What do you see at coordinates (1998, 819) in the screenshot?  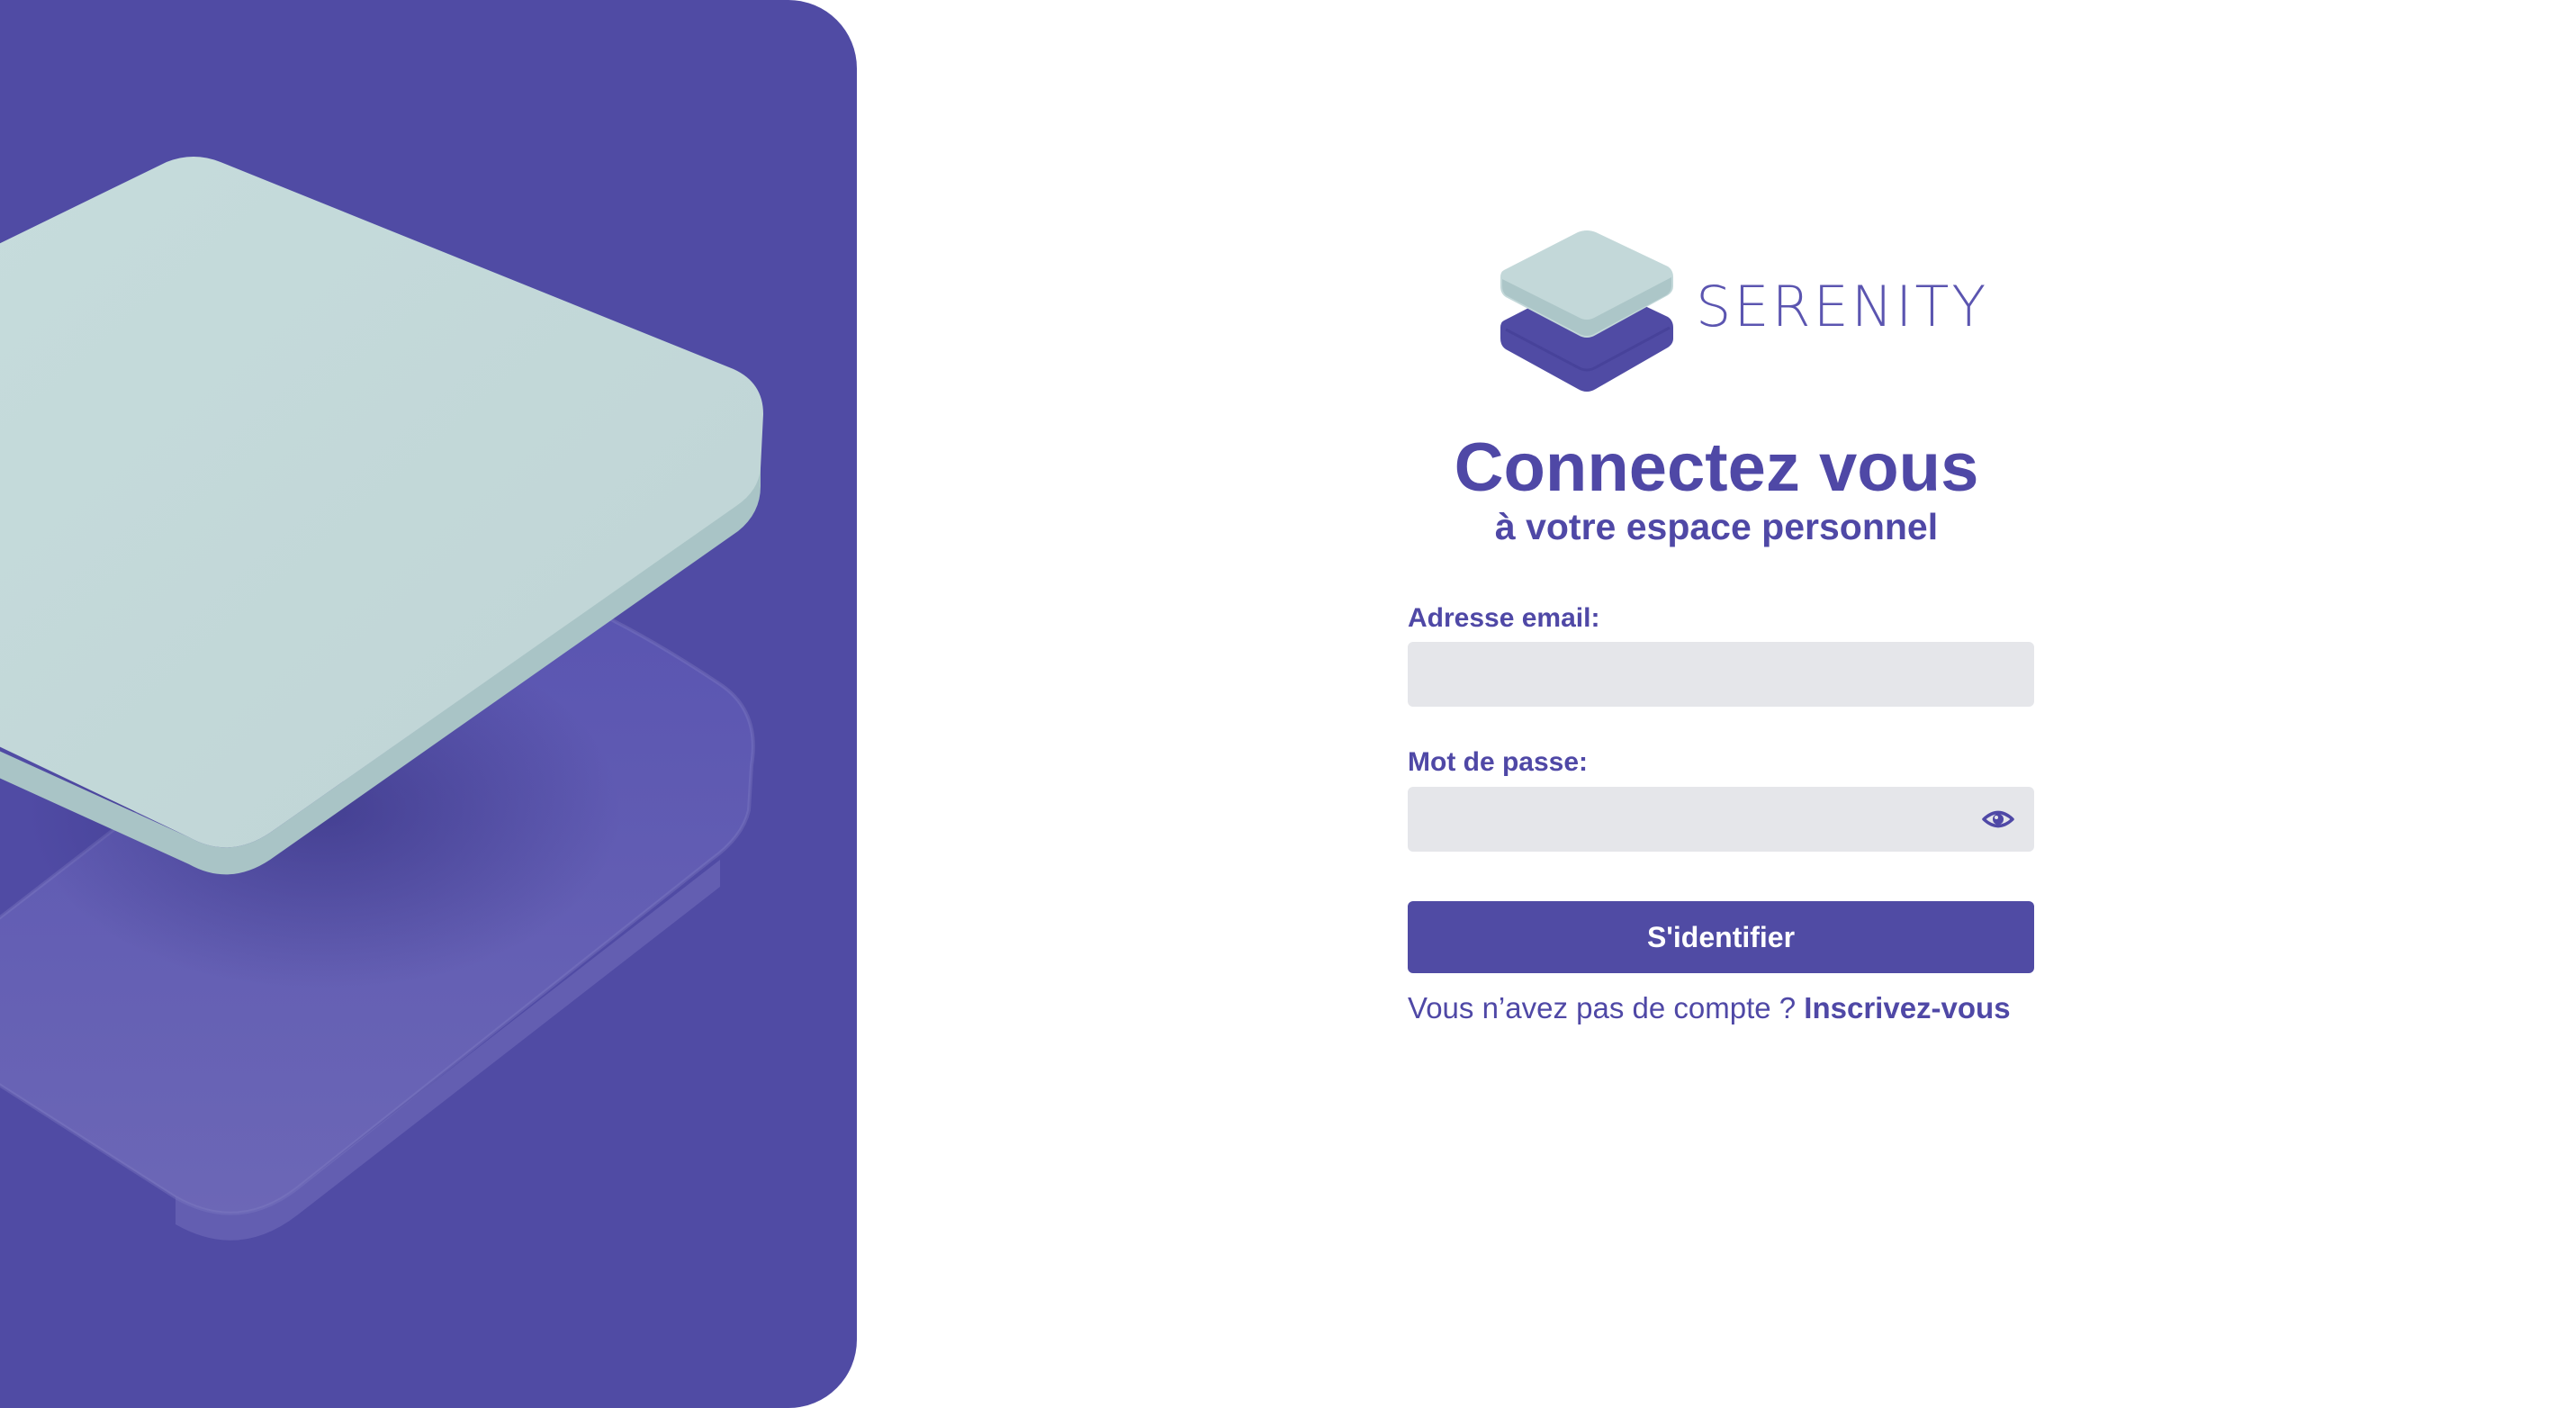 I see `eye-icon` at bounding box center [1998, 819].